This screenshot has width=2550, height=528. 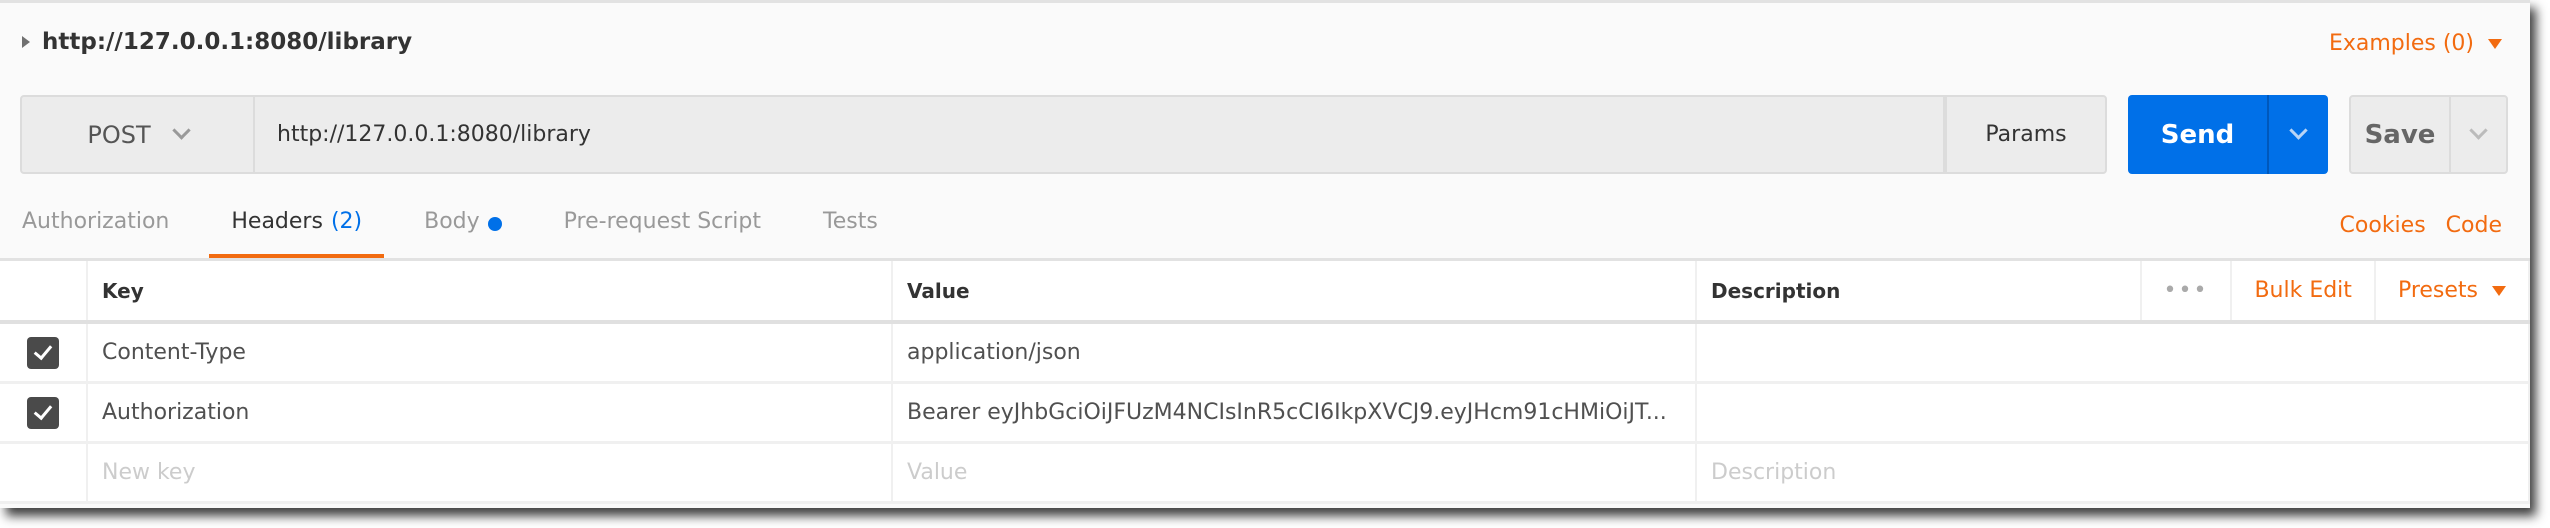 I want to click on new-description-input: Description, so click(x=2113, y=472).